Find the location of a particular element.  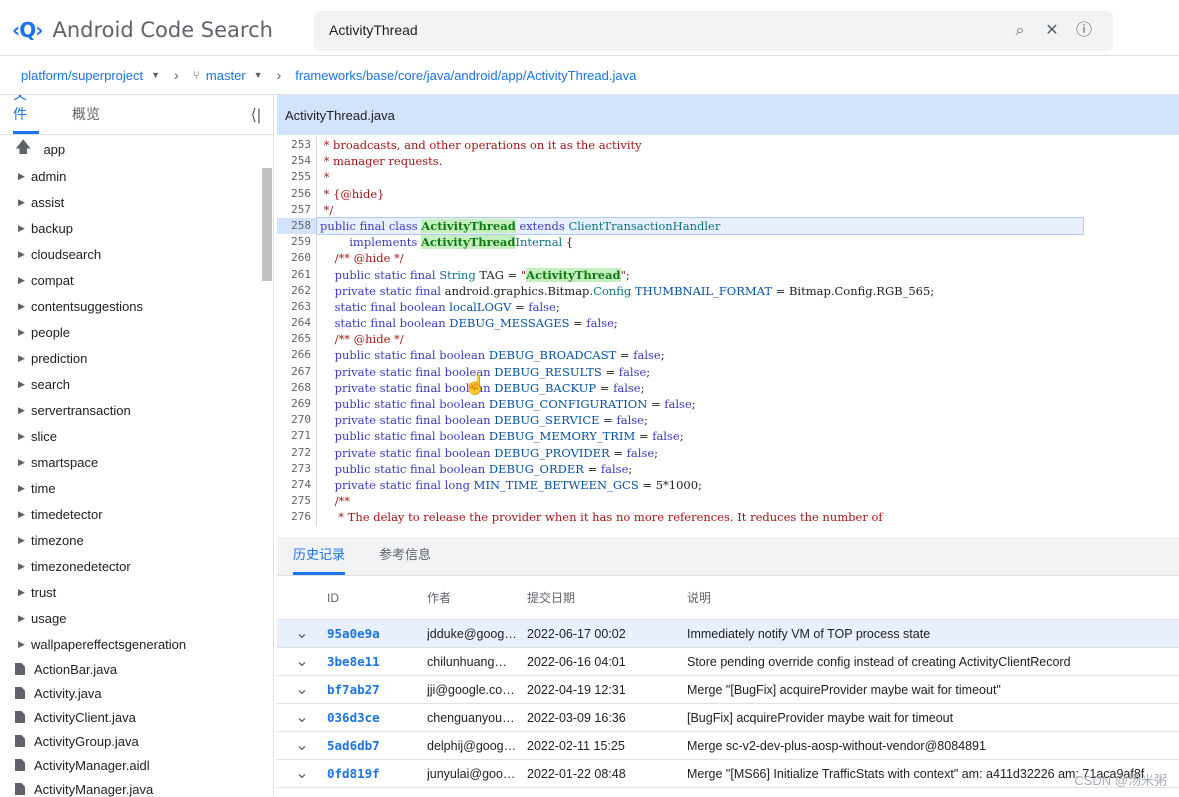

sidebar-file-item: ActivityClient.java is located at coordinates (136, 717).